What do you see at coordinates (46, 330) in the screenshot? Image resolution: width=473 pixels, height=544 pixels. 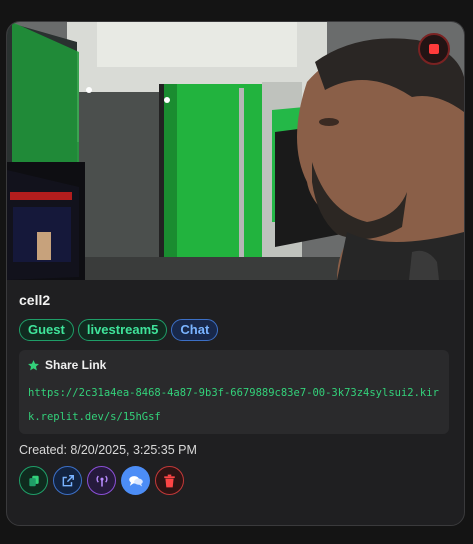 I see `role-badge: Guest` at bounding box center [46, 330].